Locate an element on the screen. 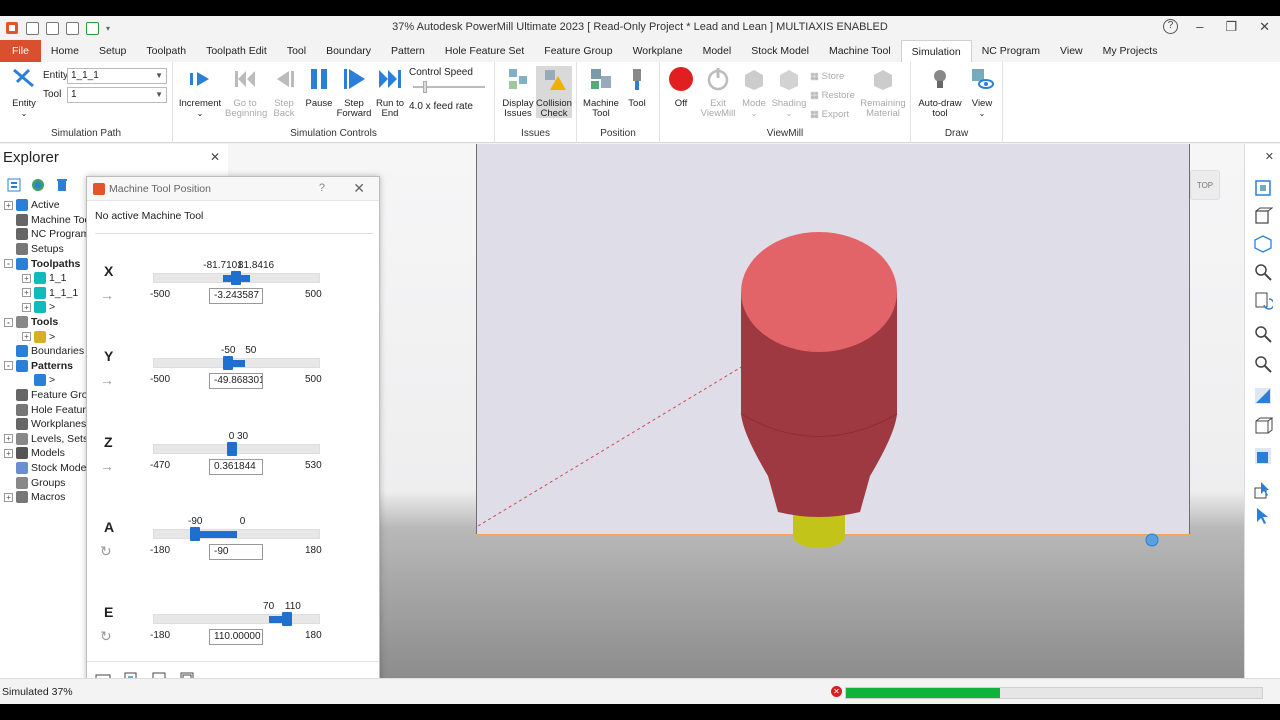 The width and height of the screenshot is (1280, 720). view-cube-top: TOP is located at coordinates (1205, 185).